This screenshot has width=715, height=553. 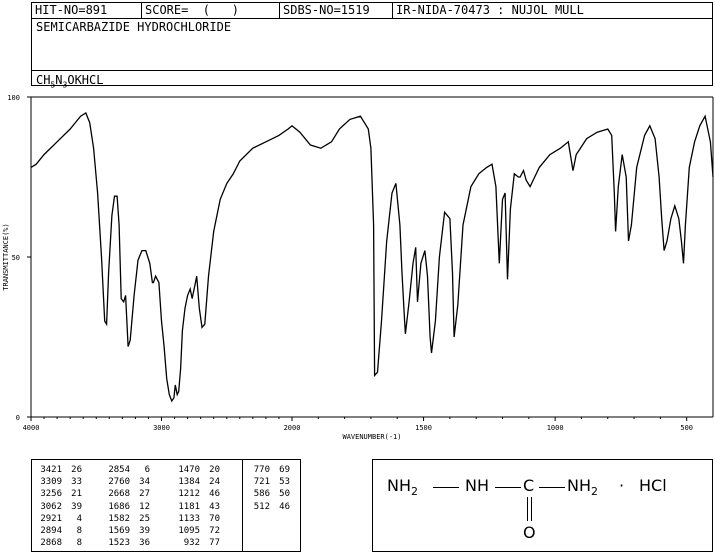 I want to click on nh2-left: NH2, so click(x=402, y=487).